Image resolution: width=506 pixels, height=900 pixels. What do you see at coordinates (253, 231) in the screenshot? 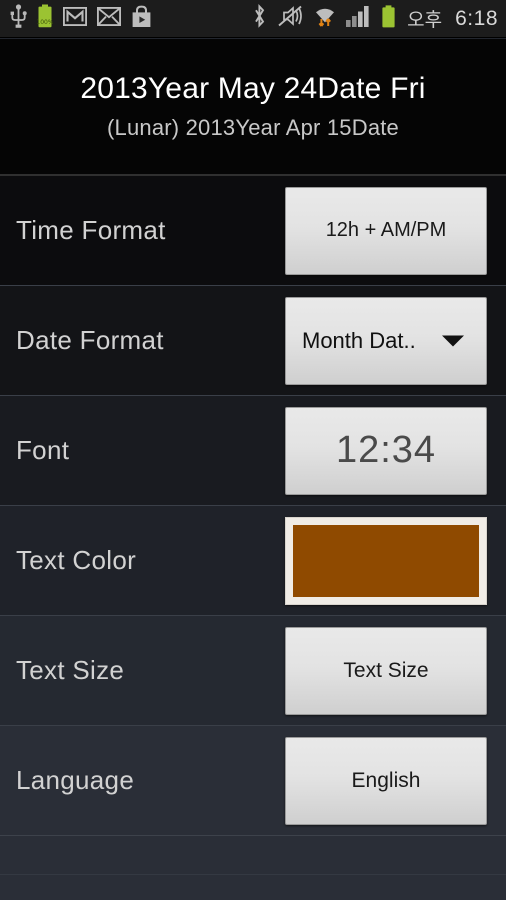
I see `settings-row-time-format: Time Format 12h + AM/PM` at bounding box center [253, 231].